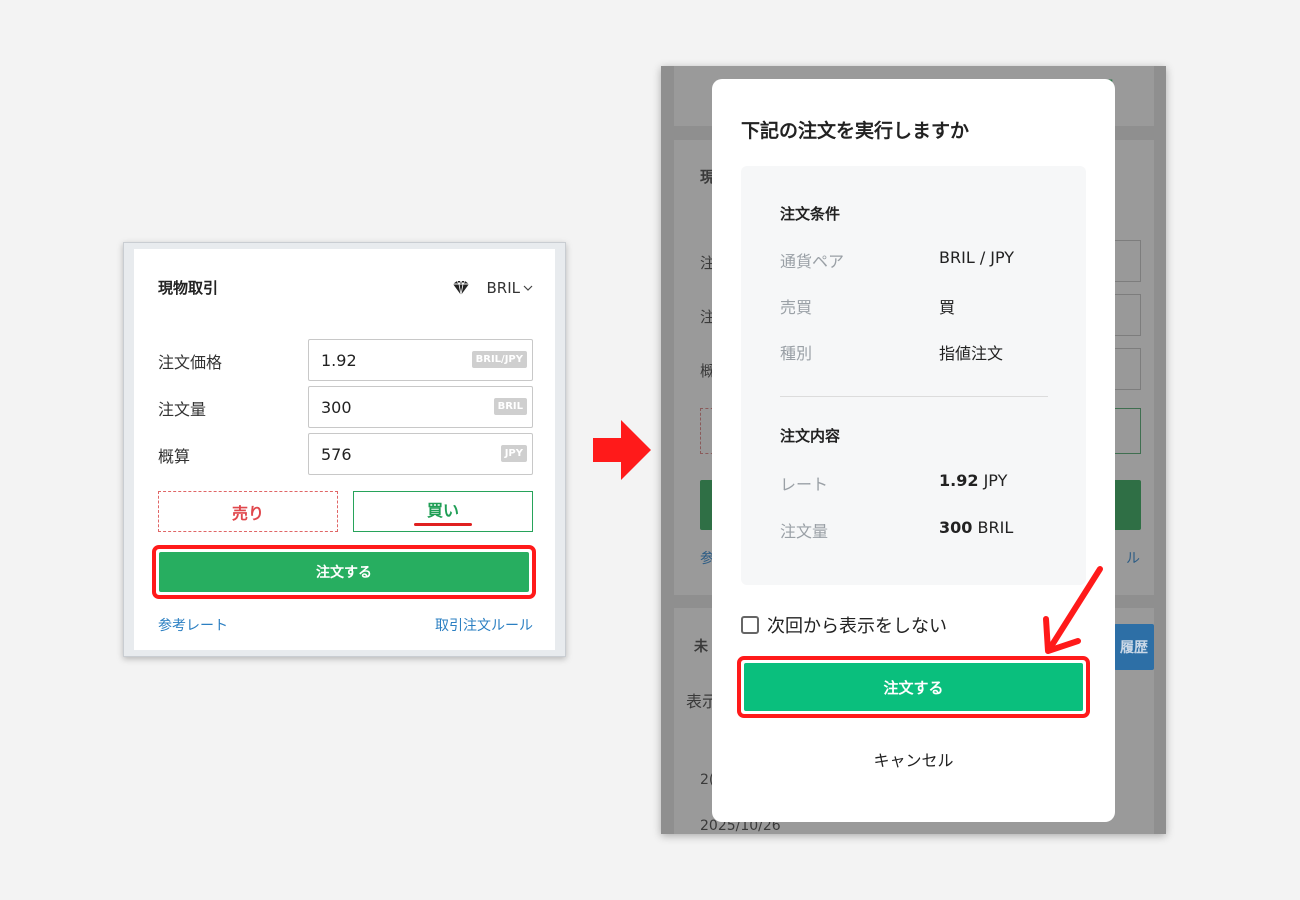 The width and height of the screenshot is (1300, 900). Describe the element at coordinates (857, 626) in the screenshot. I see `dont-show-again-label: 次回から表示をしない` at that location.